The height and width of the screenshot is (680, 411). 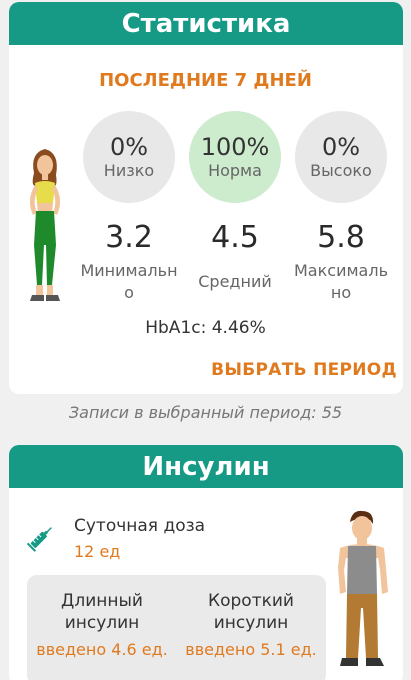 What do you see at coordinates (129, 281) in the screenshot?
I see `min-label: Минимально` at bounding box center [129, 281].